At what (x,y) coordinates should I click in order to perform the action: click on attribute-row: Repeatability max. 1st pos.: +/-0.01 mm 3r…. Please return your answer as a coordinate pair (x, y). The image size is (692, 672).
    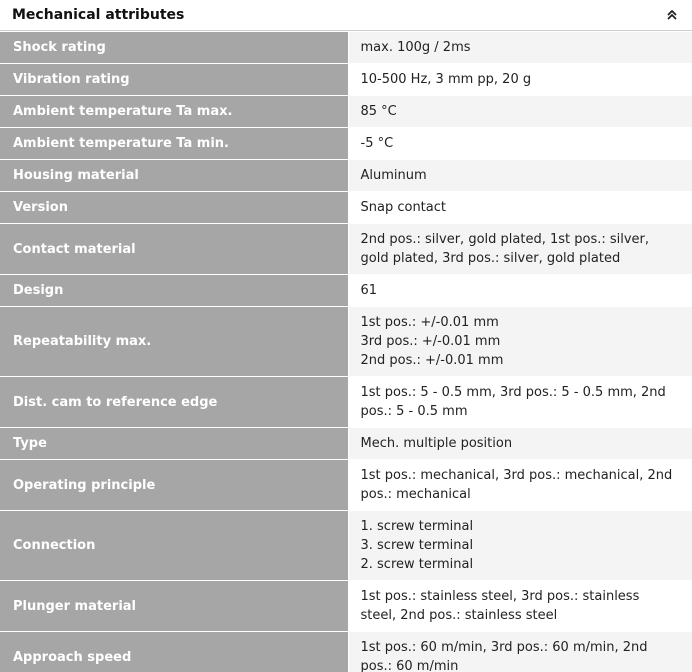
    Looking at the image, I should click on (346, 341).